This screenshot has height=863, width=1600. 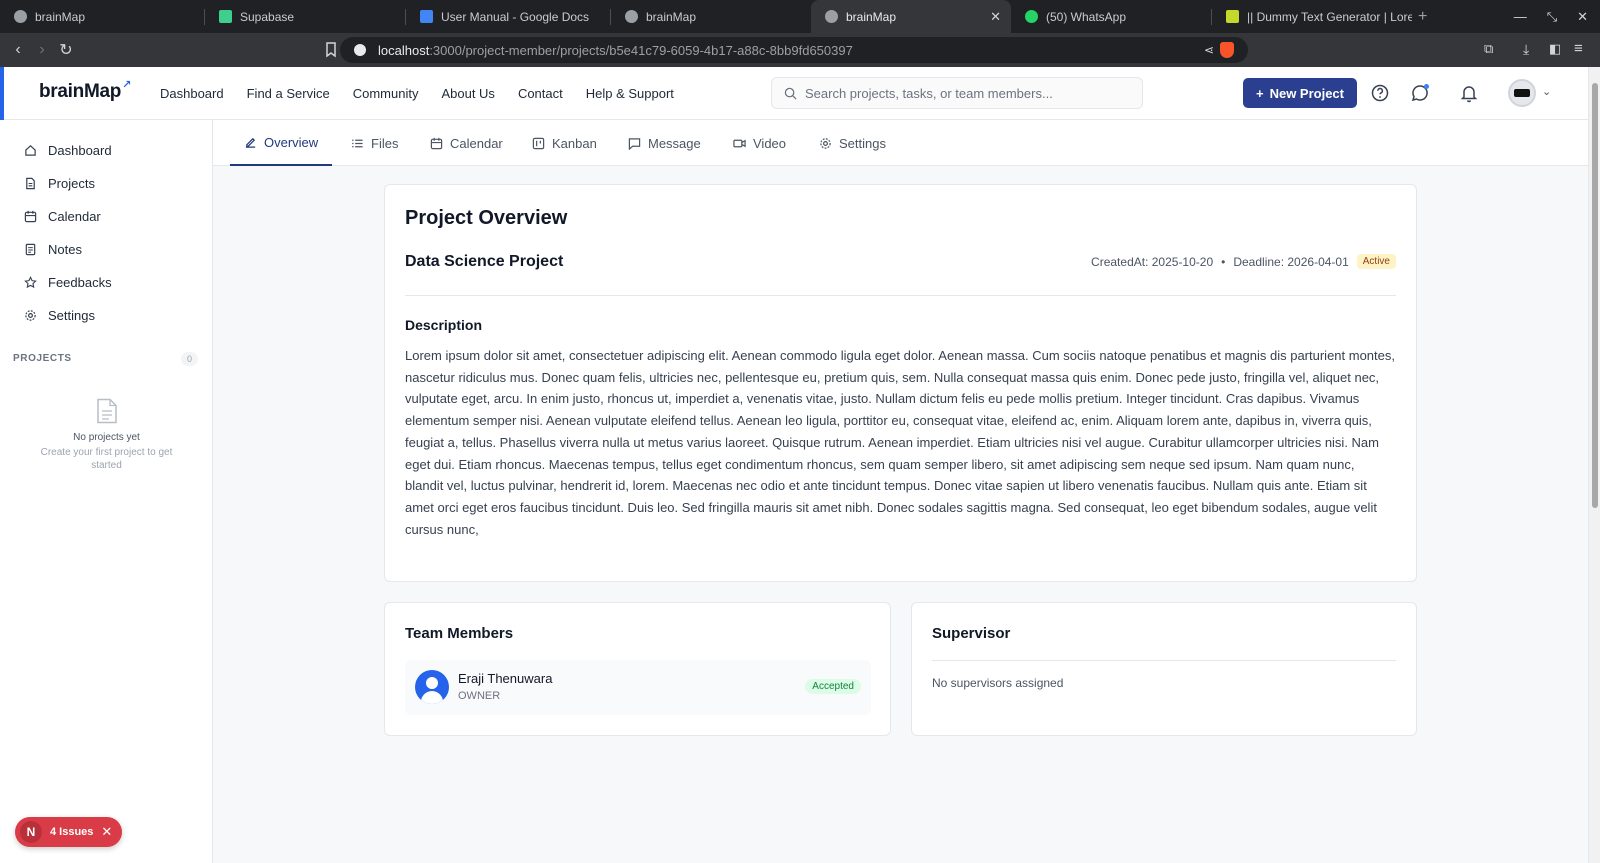 What do you see at coordinates (1555, 49) in the screenshot?
I see `sidebar-toggle-icon: ◧` at bounding box center [1555, 49].